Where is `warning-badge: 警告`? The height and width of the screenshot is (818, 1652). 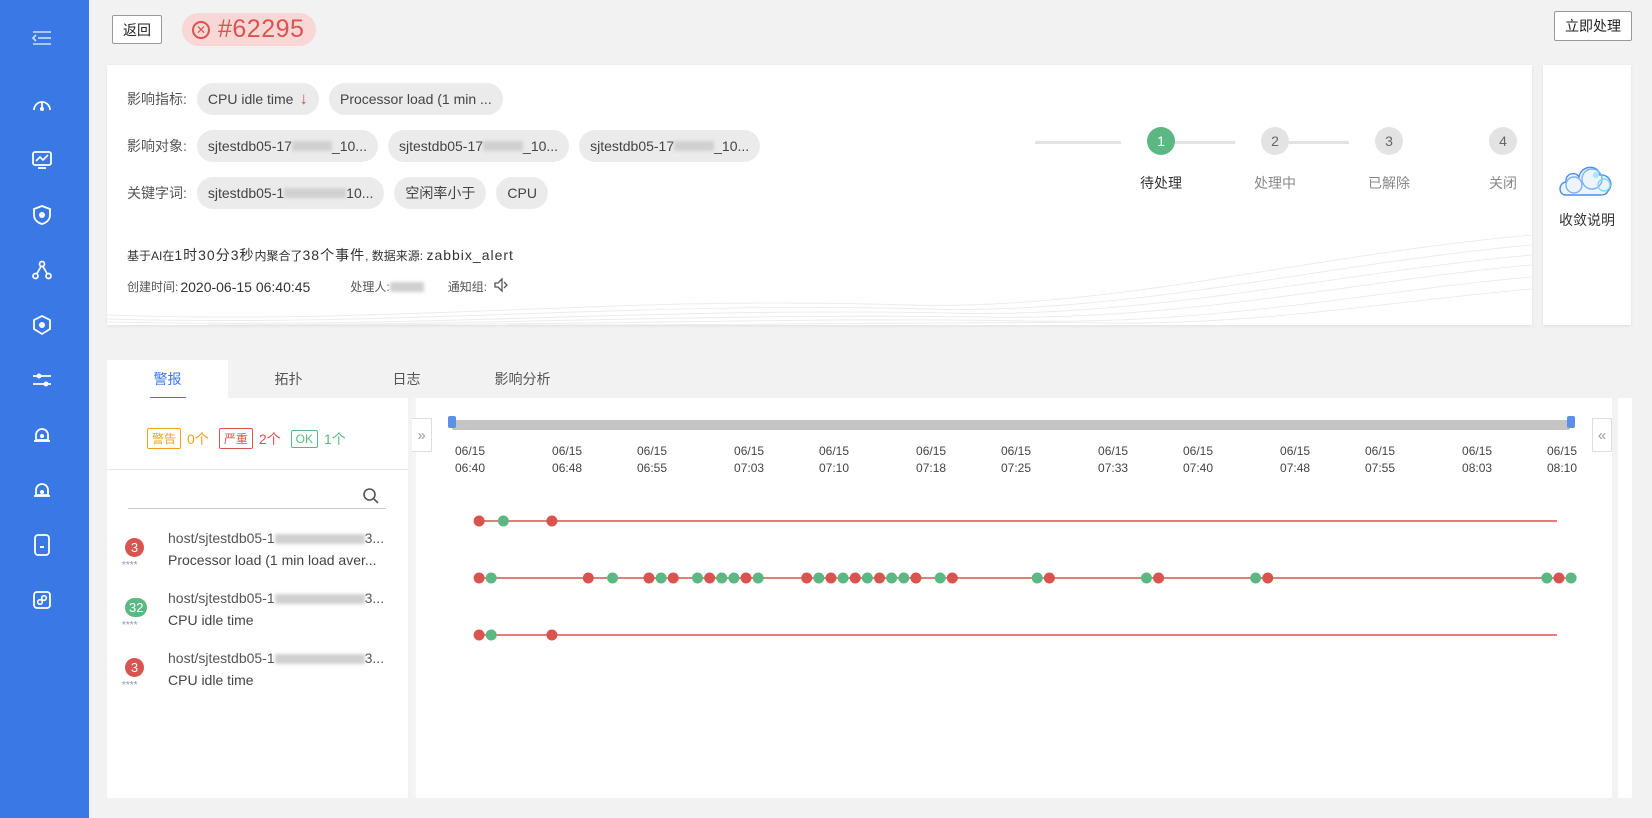 warning-badge: 警告 is located at coordinates (164, 438).